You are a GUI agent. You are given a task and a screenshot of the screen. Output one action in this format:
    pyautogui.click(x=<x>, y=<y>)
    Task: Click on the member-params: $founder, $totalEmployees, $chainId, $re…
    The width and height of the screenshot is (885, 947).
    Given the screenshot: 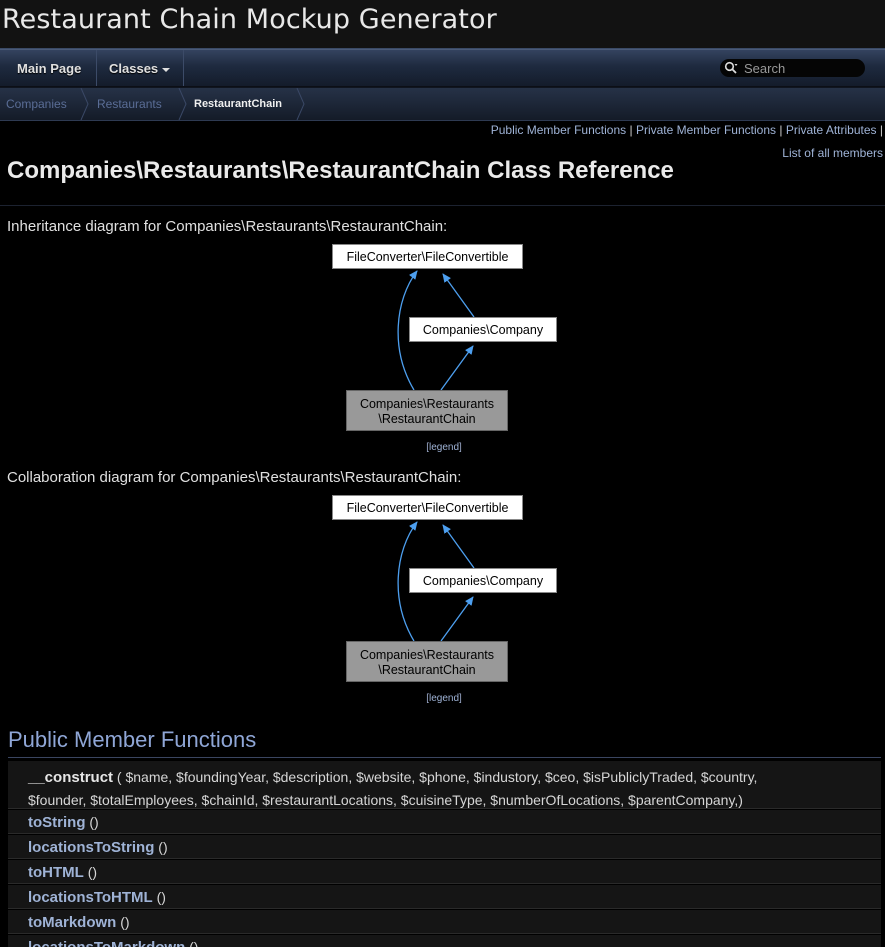 What is the action you would take?
    pyautogui.click(x=385, y=800)
    